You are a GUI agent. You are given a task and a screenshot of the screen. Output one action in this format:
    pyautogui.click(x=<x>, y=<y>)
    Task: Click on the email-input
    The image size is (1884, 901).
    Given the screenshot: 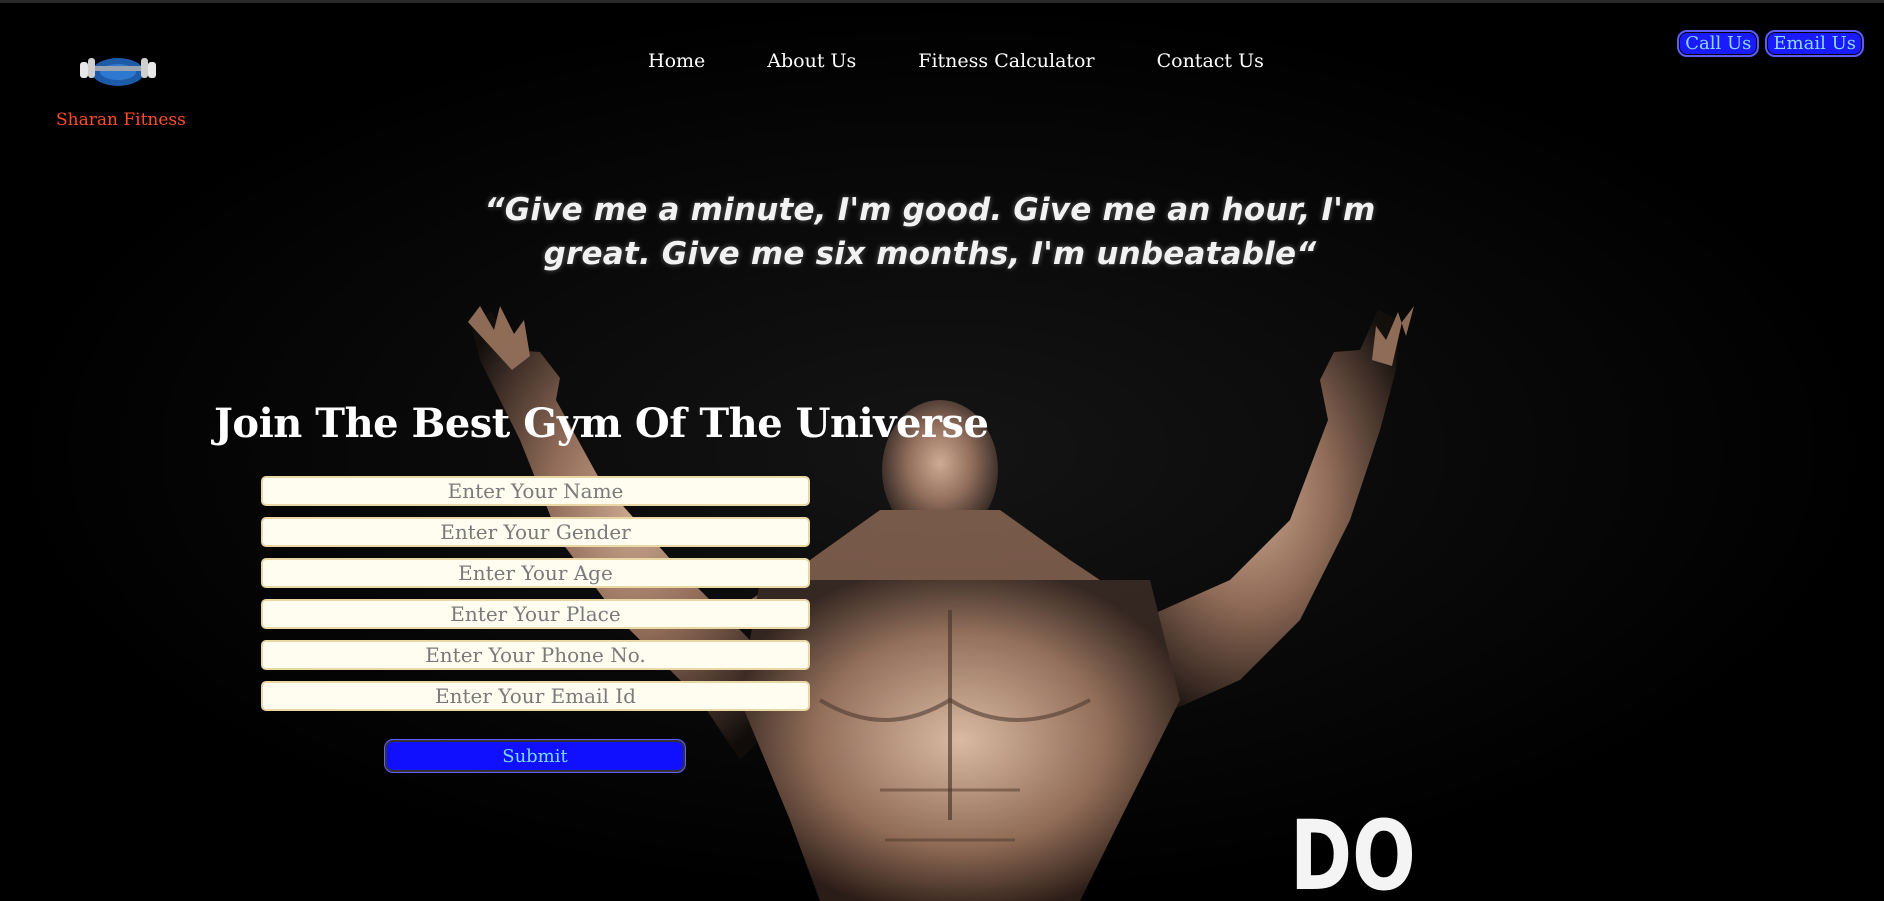 What is the action you would take?
    pyautogui.click(x=535, y=696)
    